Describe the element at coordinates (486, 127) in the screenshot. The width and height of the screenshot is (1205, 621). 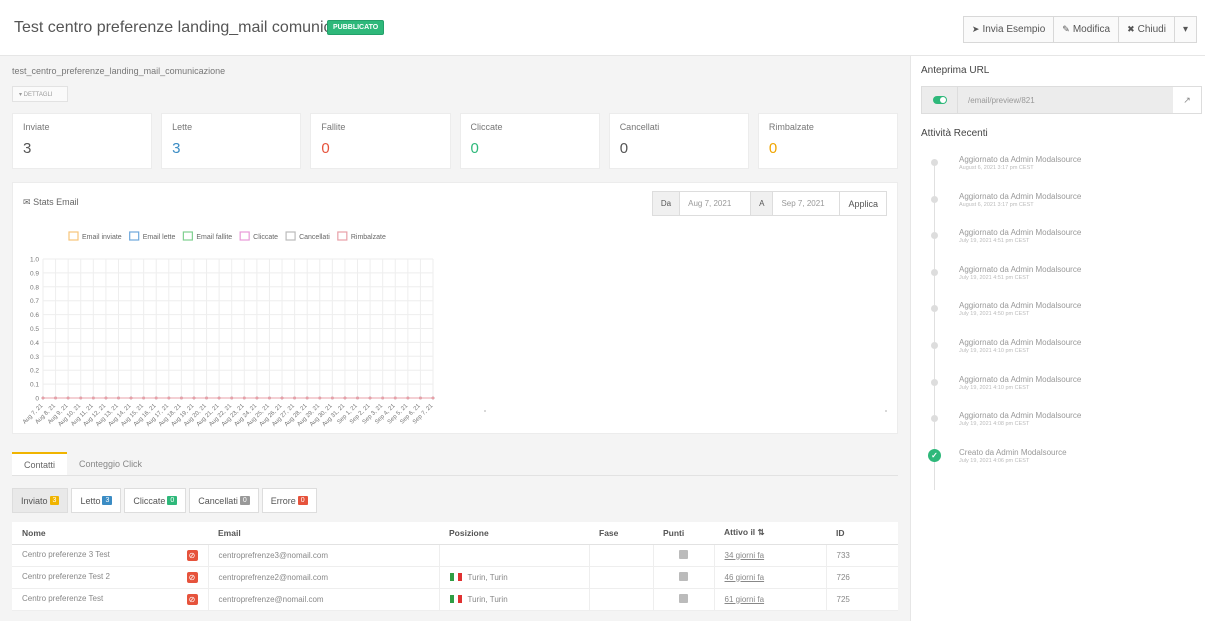
I see `stat-label: Cliccate` at that location.